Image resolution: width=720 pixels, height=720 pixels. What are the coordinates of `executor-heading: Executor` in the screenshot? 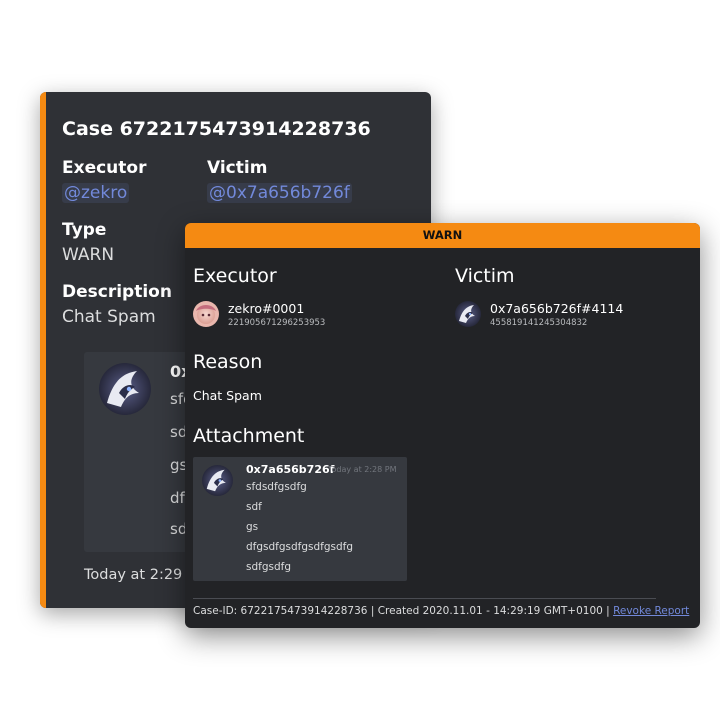 It's located at (235, 276).